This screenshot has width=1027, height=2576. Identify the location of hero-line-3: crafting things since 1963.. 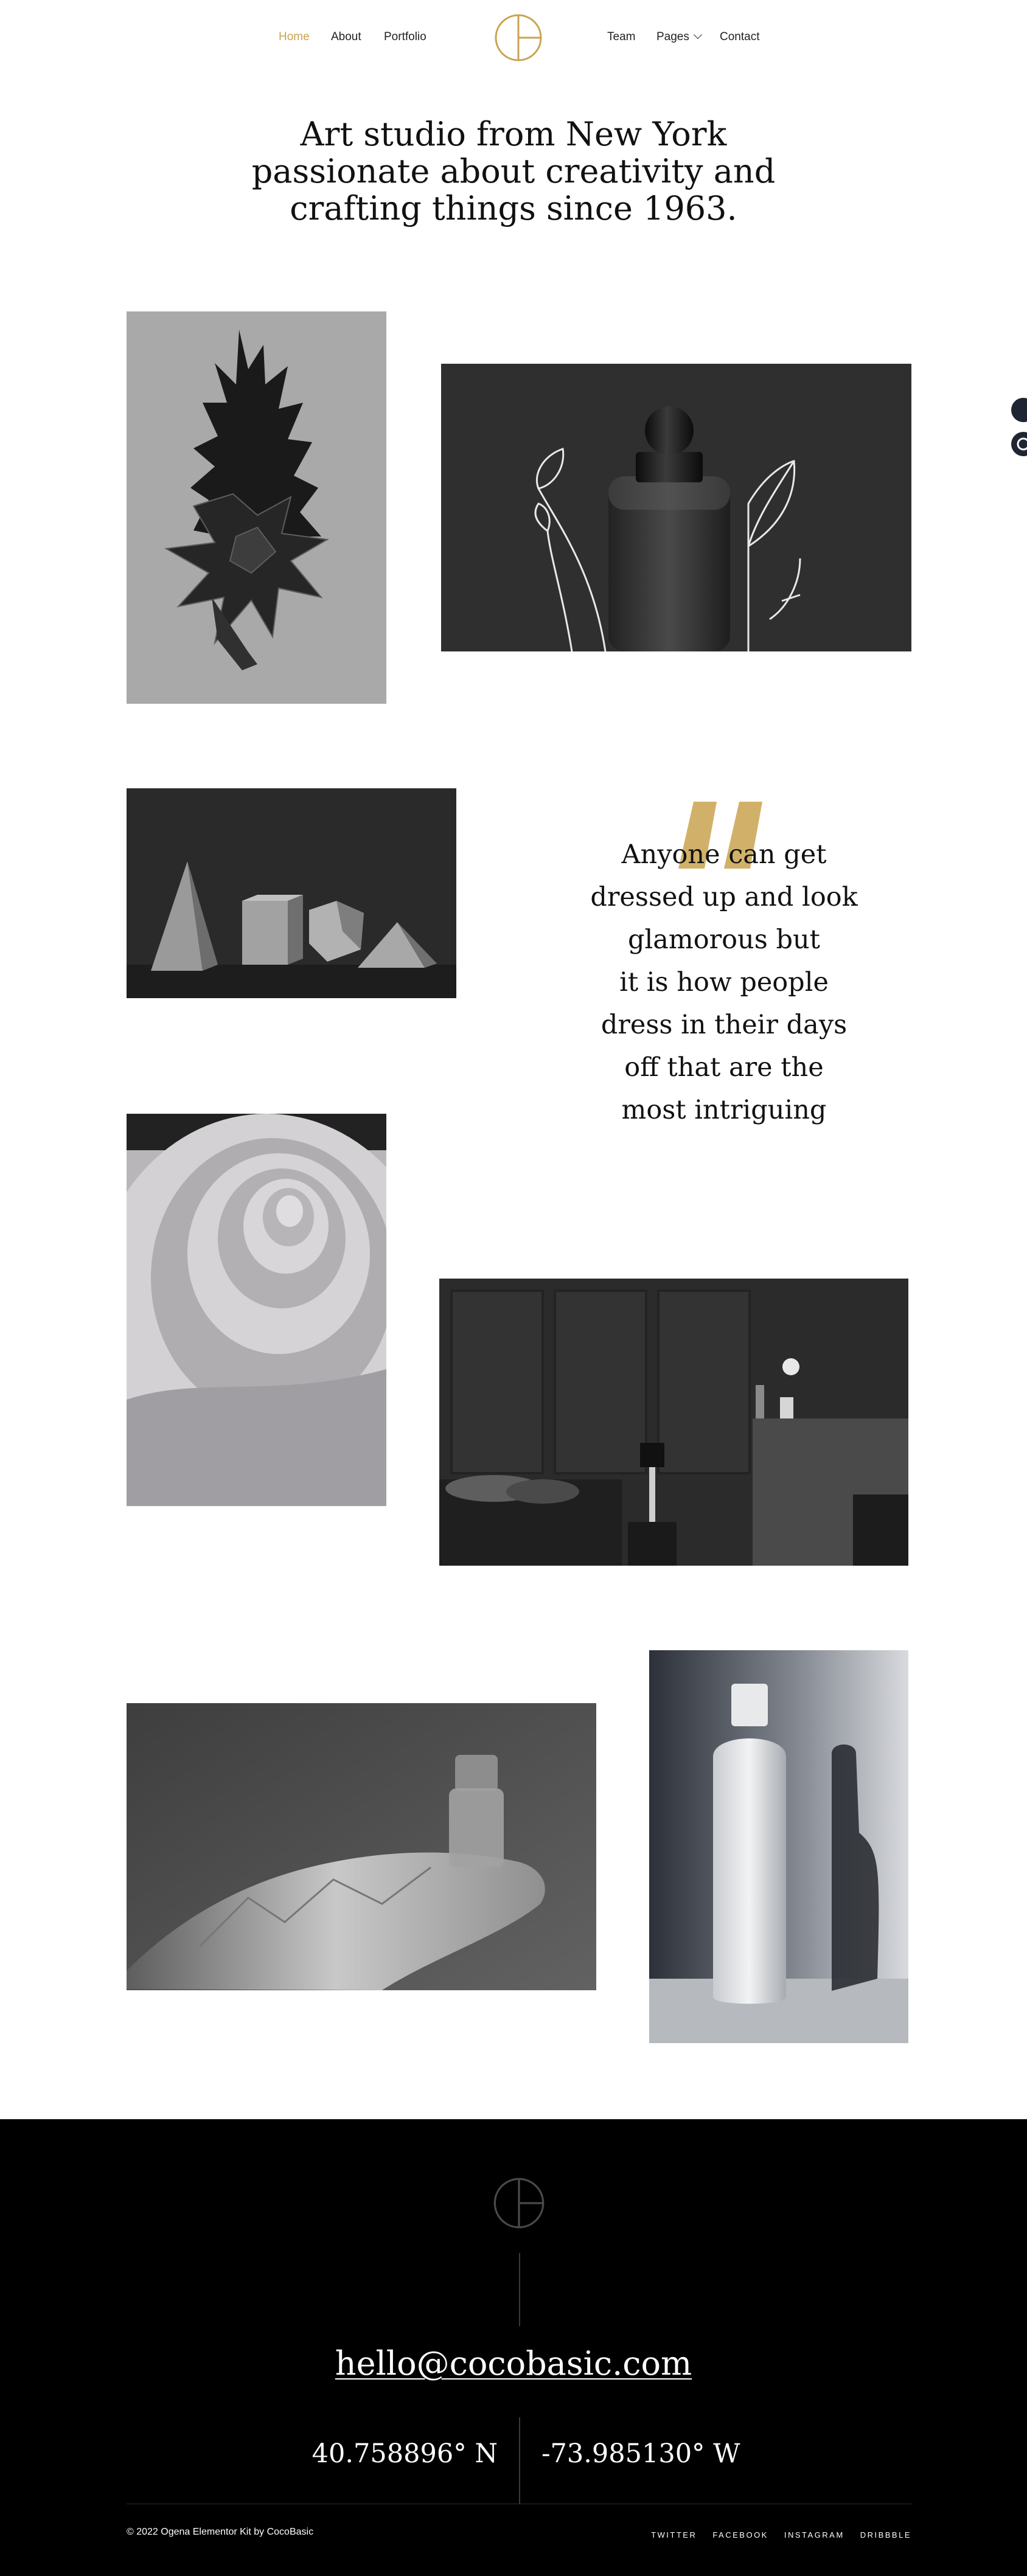
(513, 208).